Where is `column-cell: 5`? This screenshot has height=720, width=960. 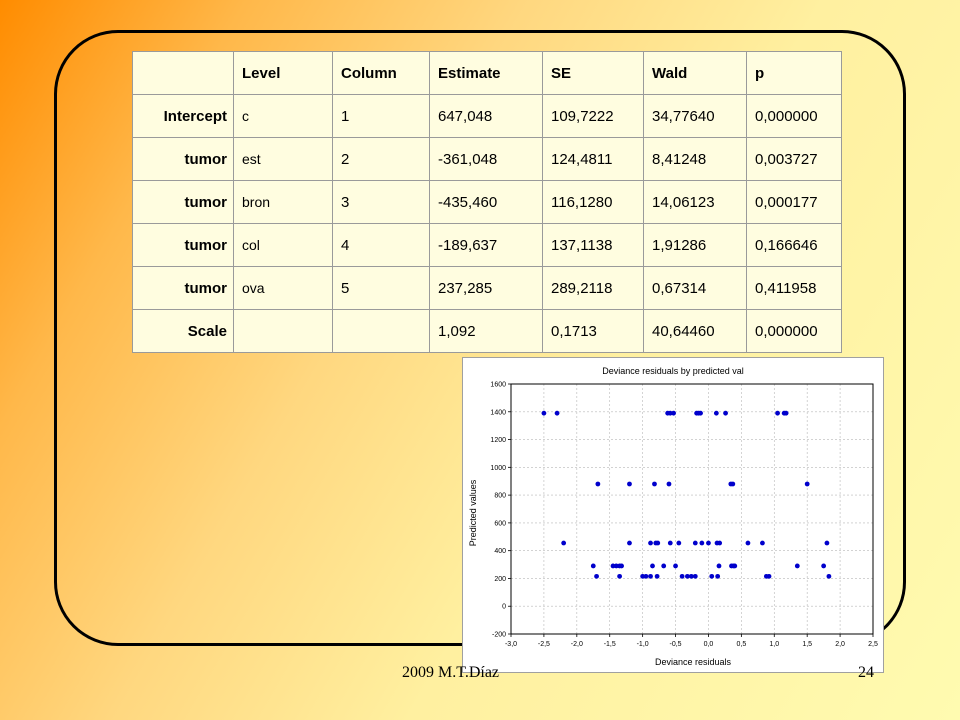
column-cell: 5 is located at coordinates (381, 288).